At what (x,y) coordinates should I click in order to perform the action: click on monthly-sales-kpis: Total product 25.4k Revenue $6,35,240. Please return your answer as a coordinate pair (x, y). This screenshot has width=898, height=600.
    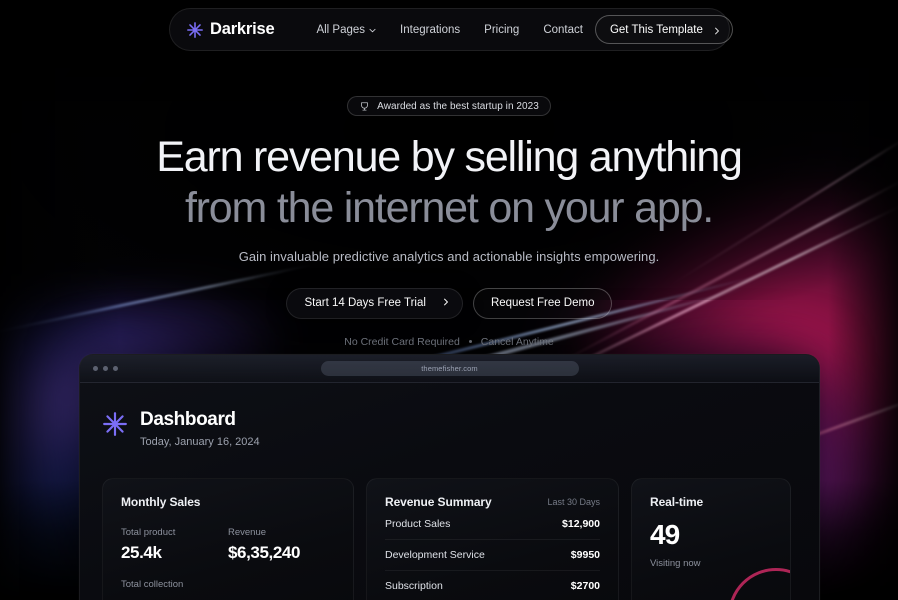
    Looking at the image, I should click on (228, 545).